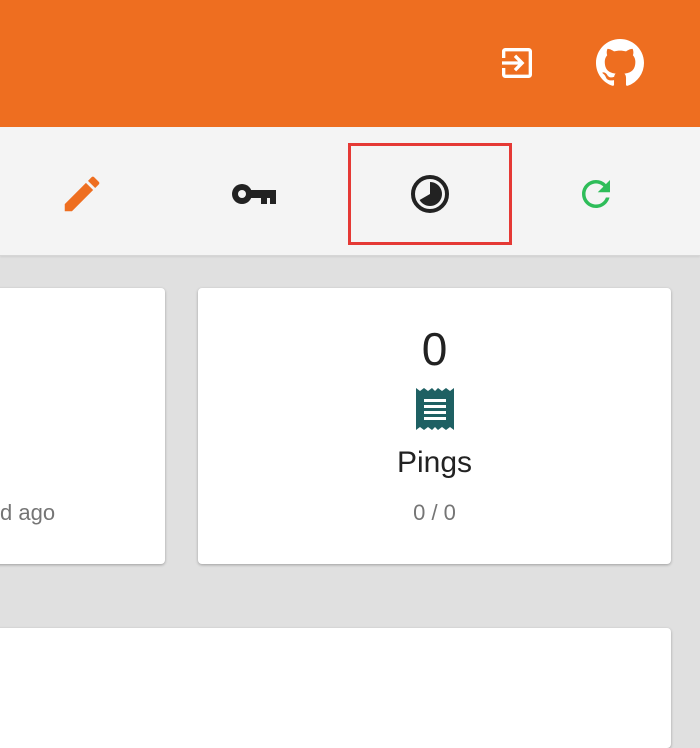 This screenshot has width=700, height=748. I want to click on pencil-icon, so click(82, 194).